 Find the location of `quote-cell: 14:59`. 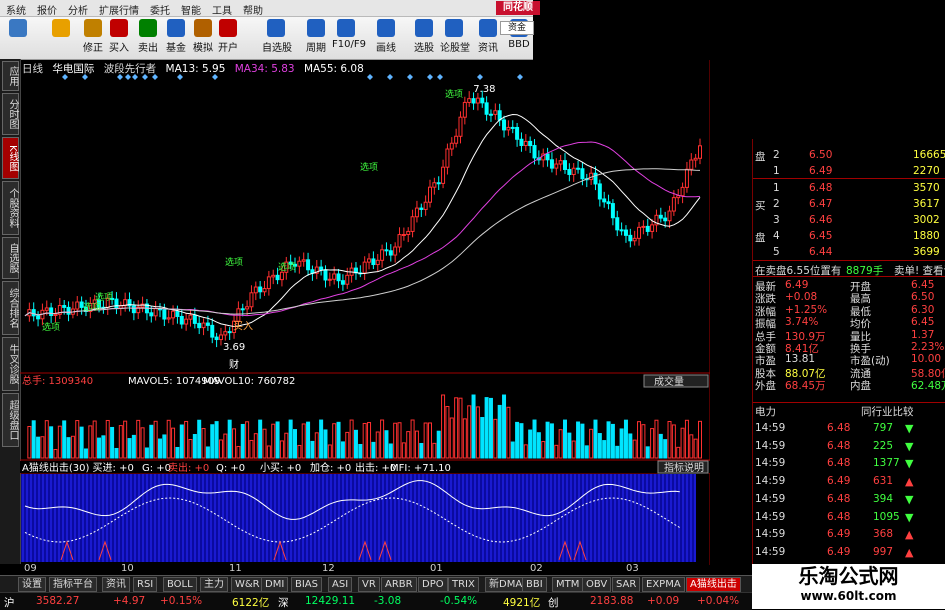

quote-cell: 14:59 is located at coordinates (770, 463).